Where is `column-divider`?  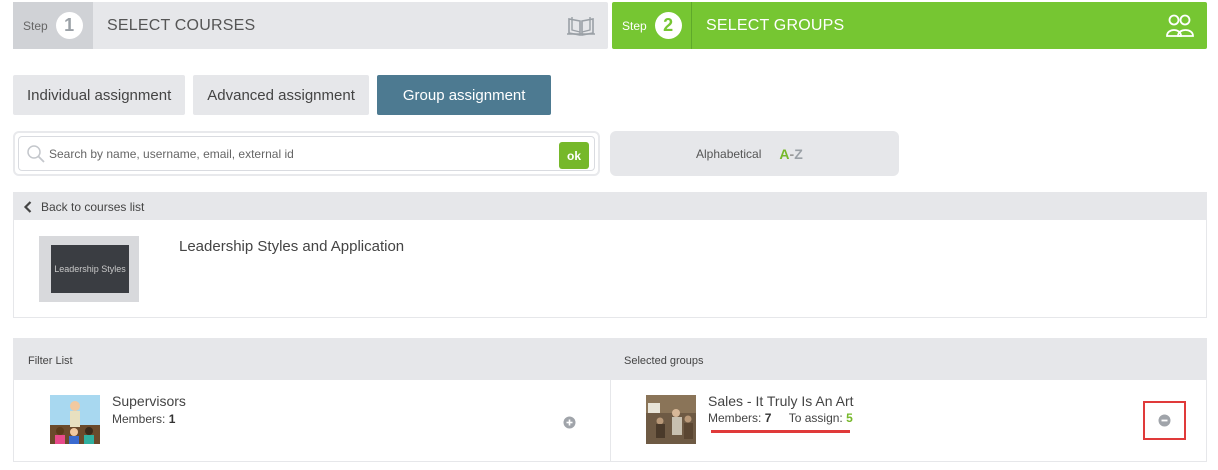
column-divider is located at coordinates (610, 421).